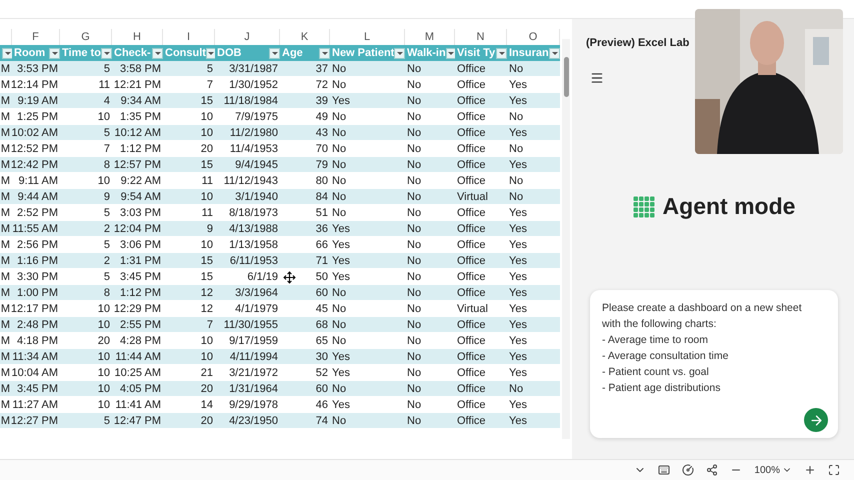 This screenshot has height=480, width=854. What do you see at coordinates (638, 43) in the screenshot?
I see `pane-title: (Preview) Excel Lab` at bounding box center [638, 43].